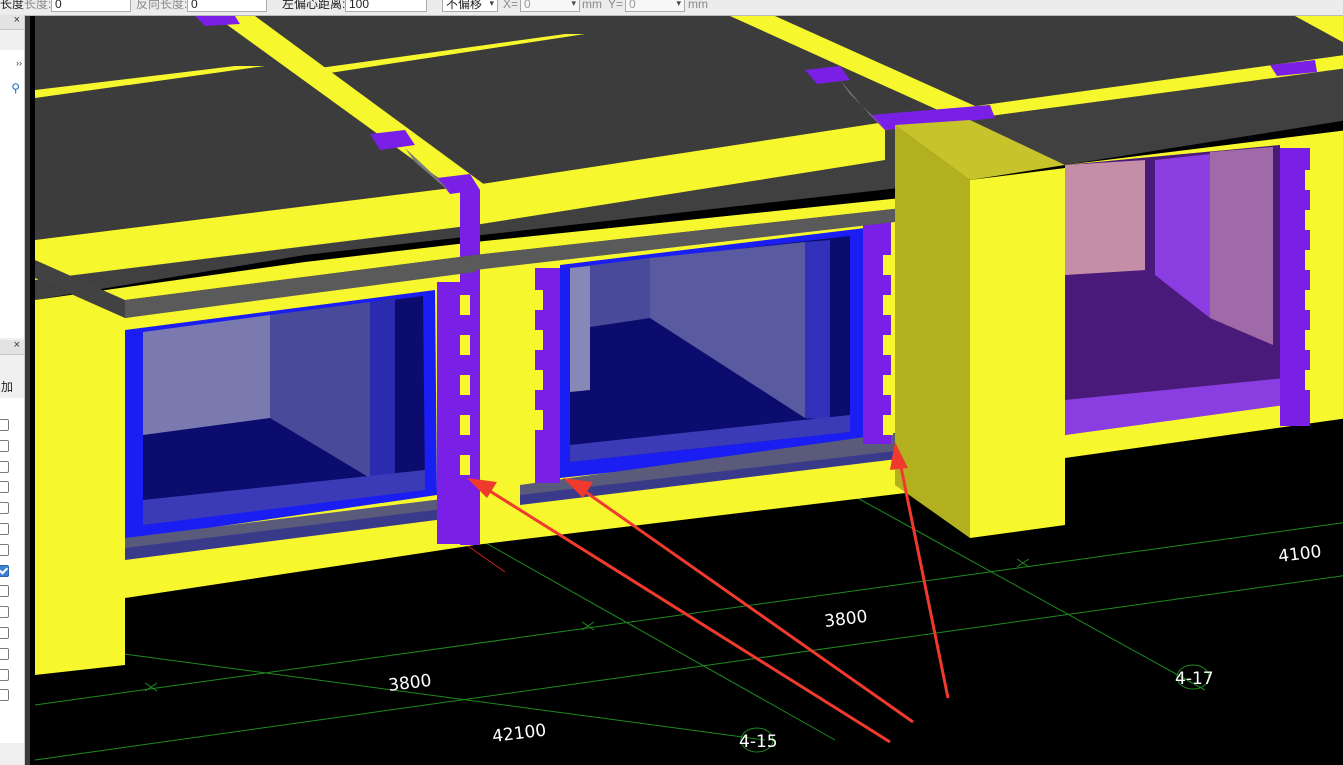  Describe the element at coordinates (7, 386) in the screenshot. I see `add-label: 加` at that location.